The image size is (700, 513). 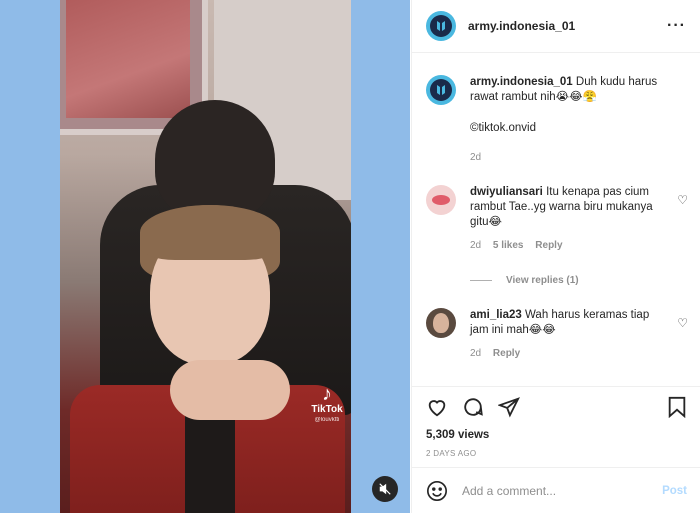 What do you see at coordinates (496, 315) in the screenshot?
I see `comment-username: ami_lia23` at bounding box center [496, 315].